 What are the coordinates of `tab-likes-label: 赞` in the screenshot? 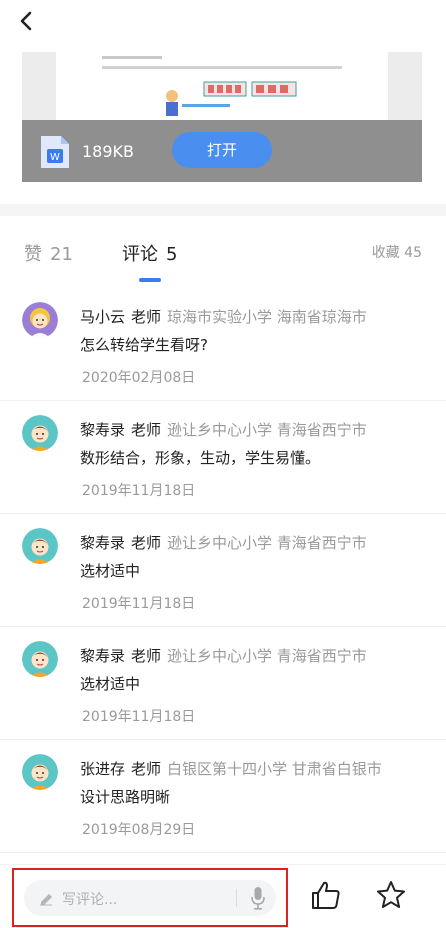 It's located at (33, 254).